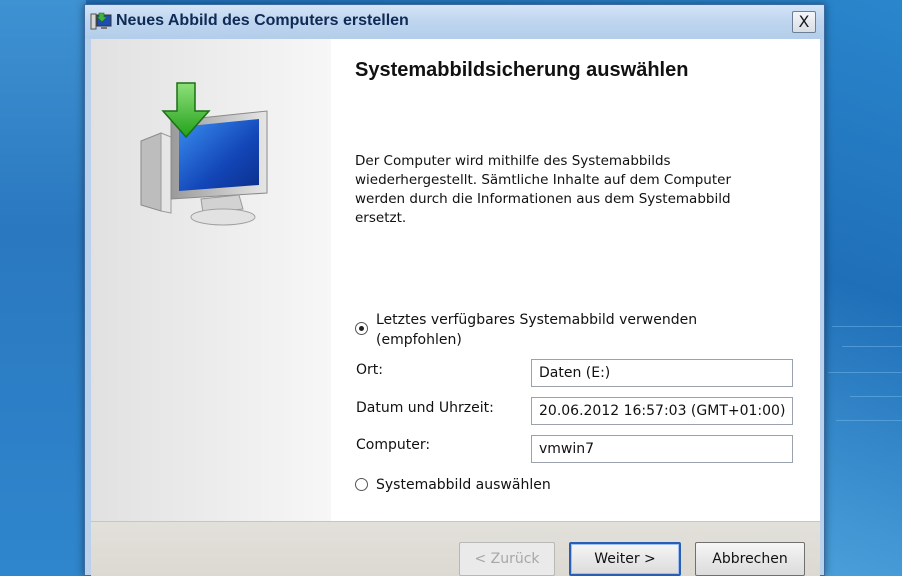 This screenshot has height=576, width=902. Describe the element at coordinates (625, 559) in the screenshot. I see `next-button: Weiter >` at that location.